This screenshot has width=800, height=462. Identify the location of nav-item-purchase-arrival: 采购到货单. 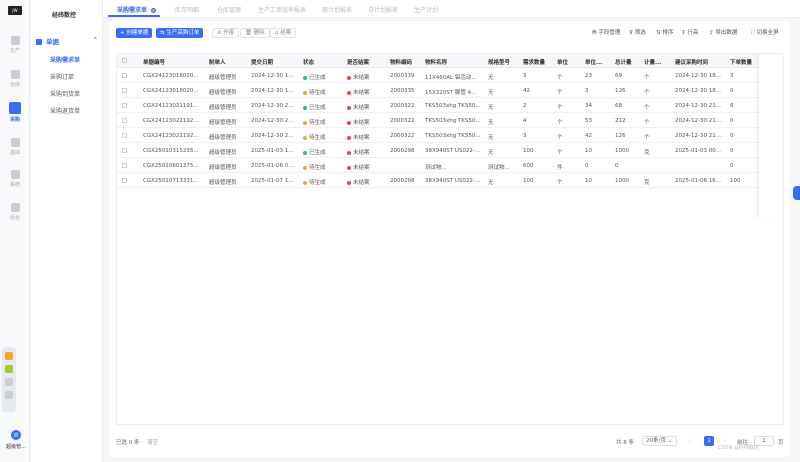
(65, 93).